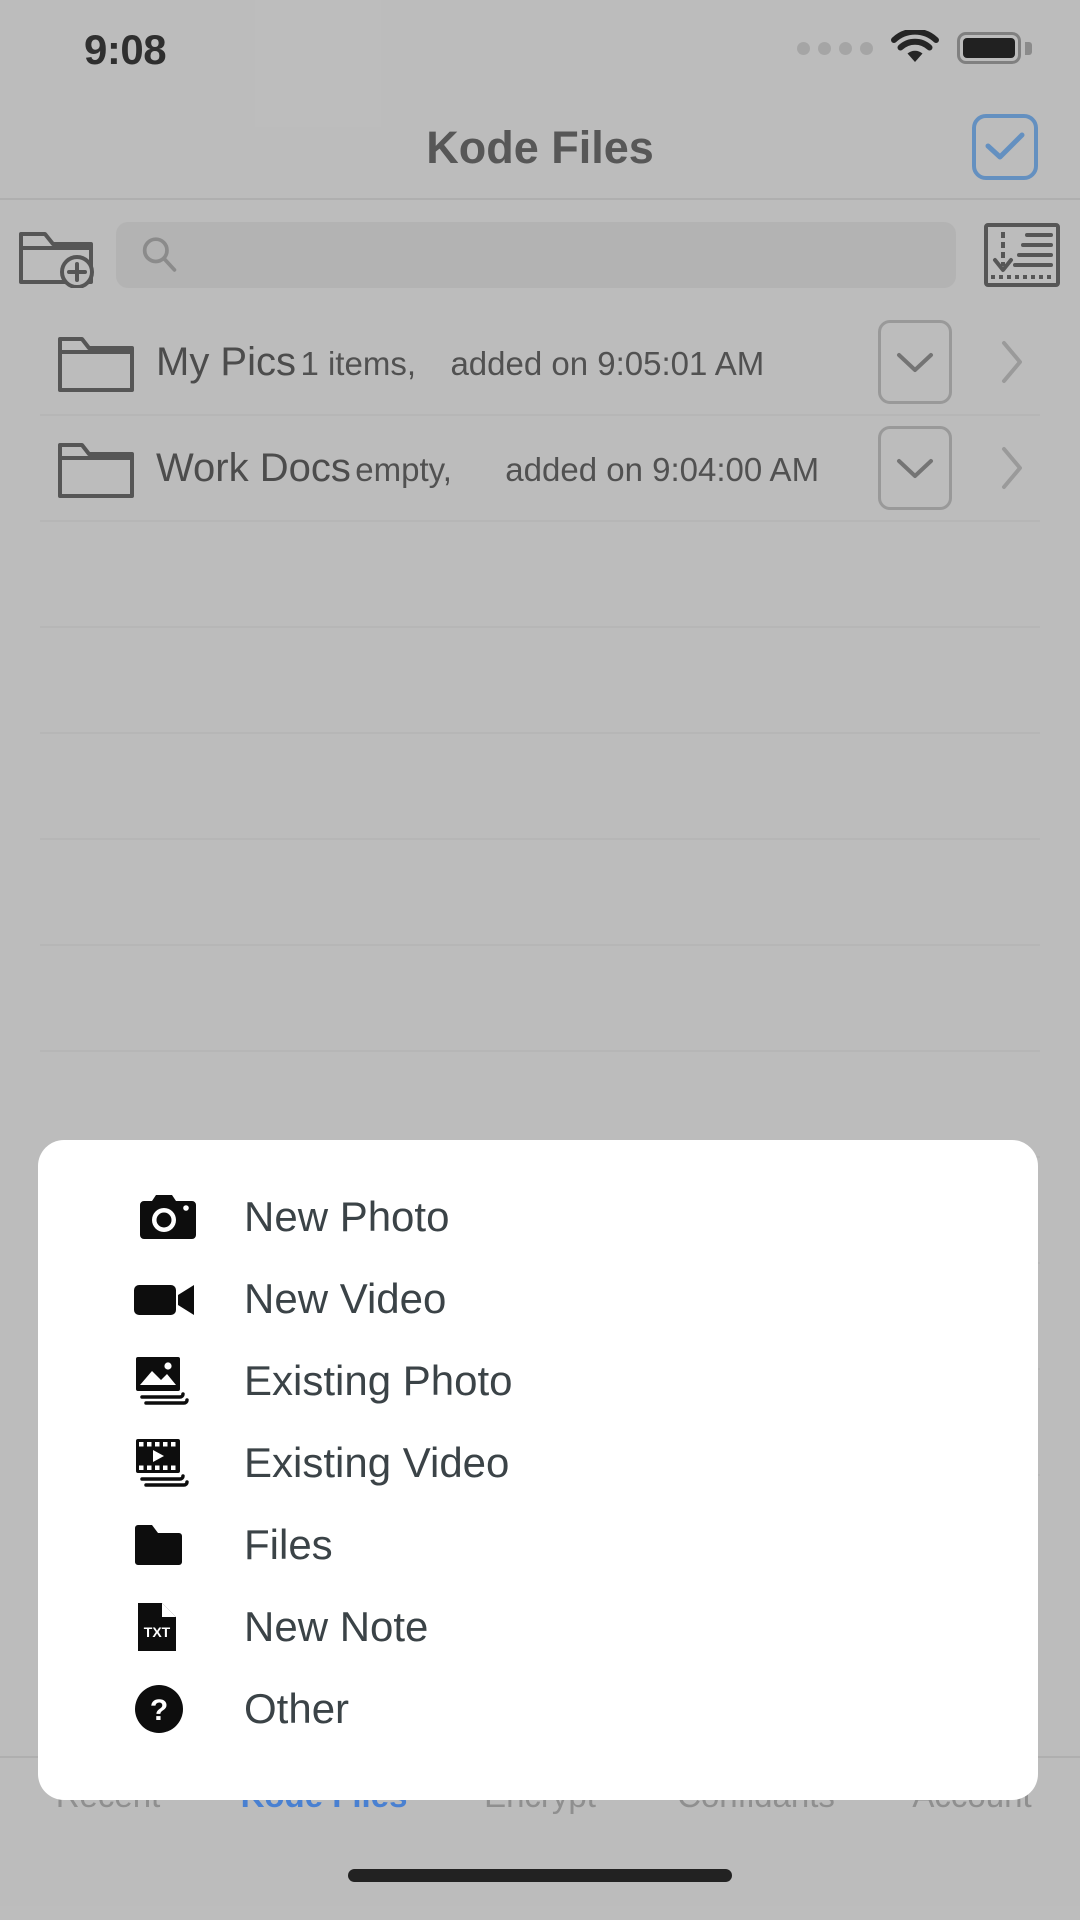 This screenshot has width=1080, height=1920. Describe the element at coordinates (297, 1708) in the screenshot. I see `action-label: Other` at that location.